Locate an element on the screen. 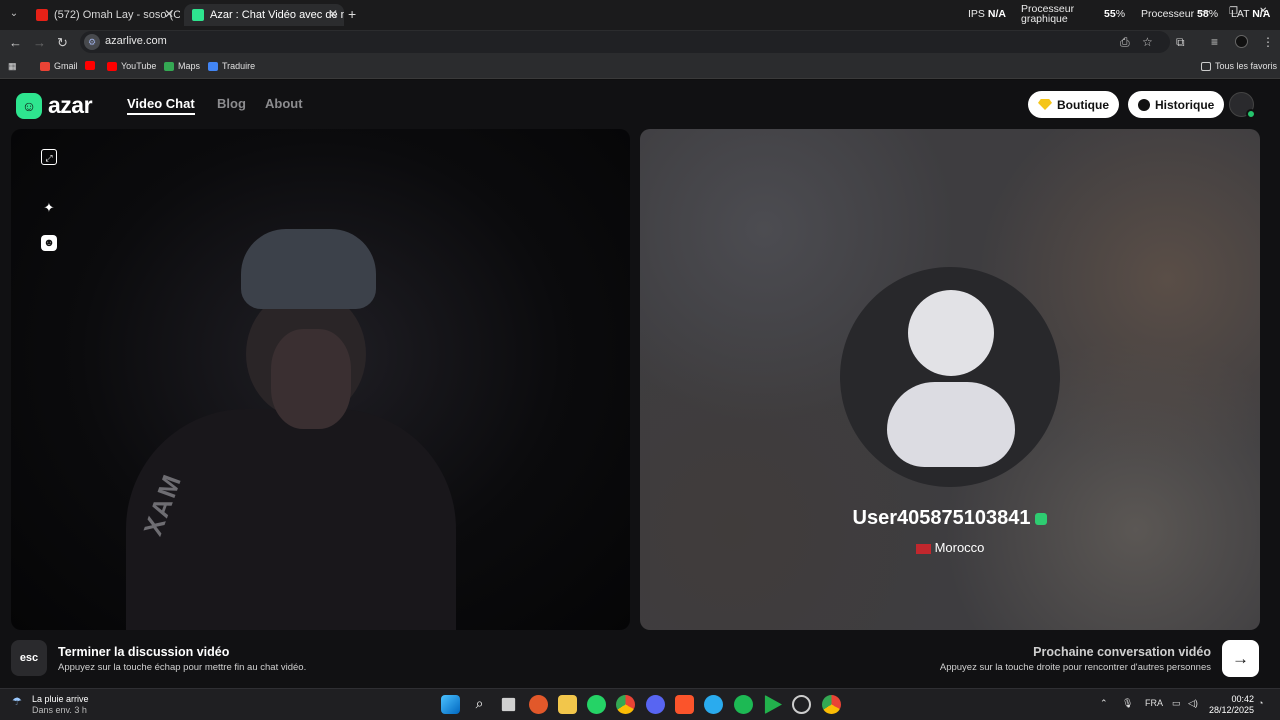 The image size is (1280, 720). app-icon-orange is located at coordinates (538, 704).